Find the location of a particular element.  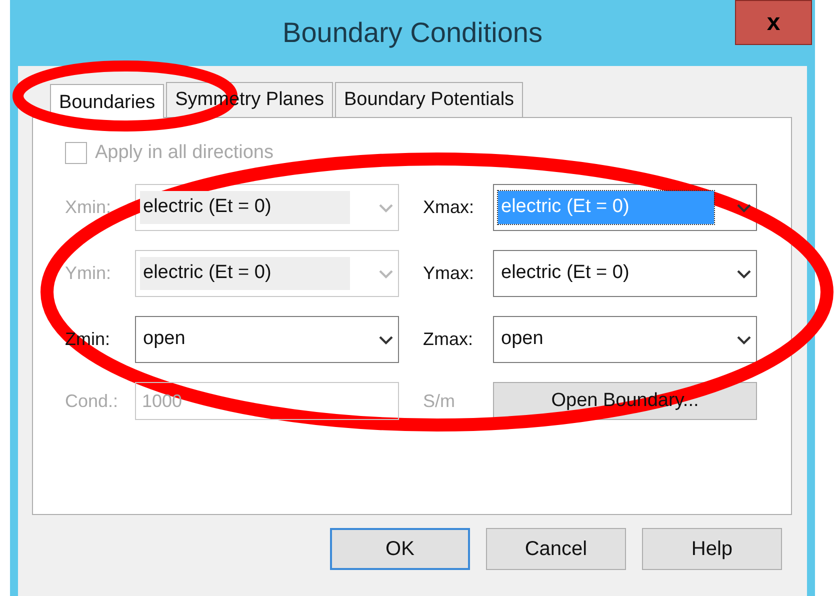

dropdown: electric (Et = 0) is located at coordinates (625, 273).